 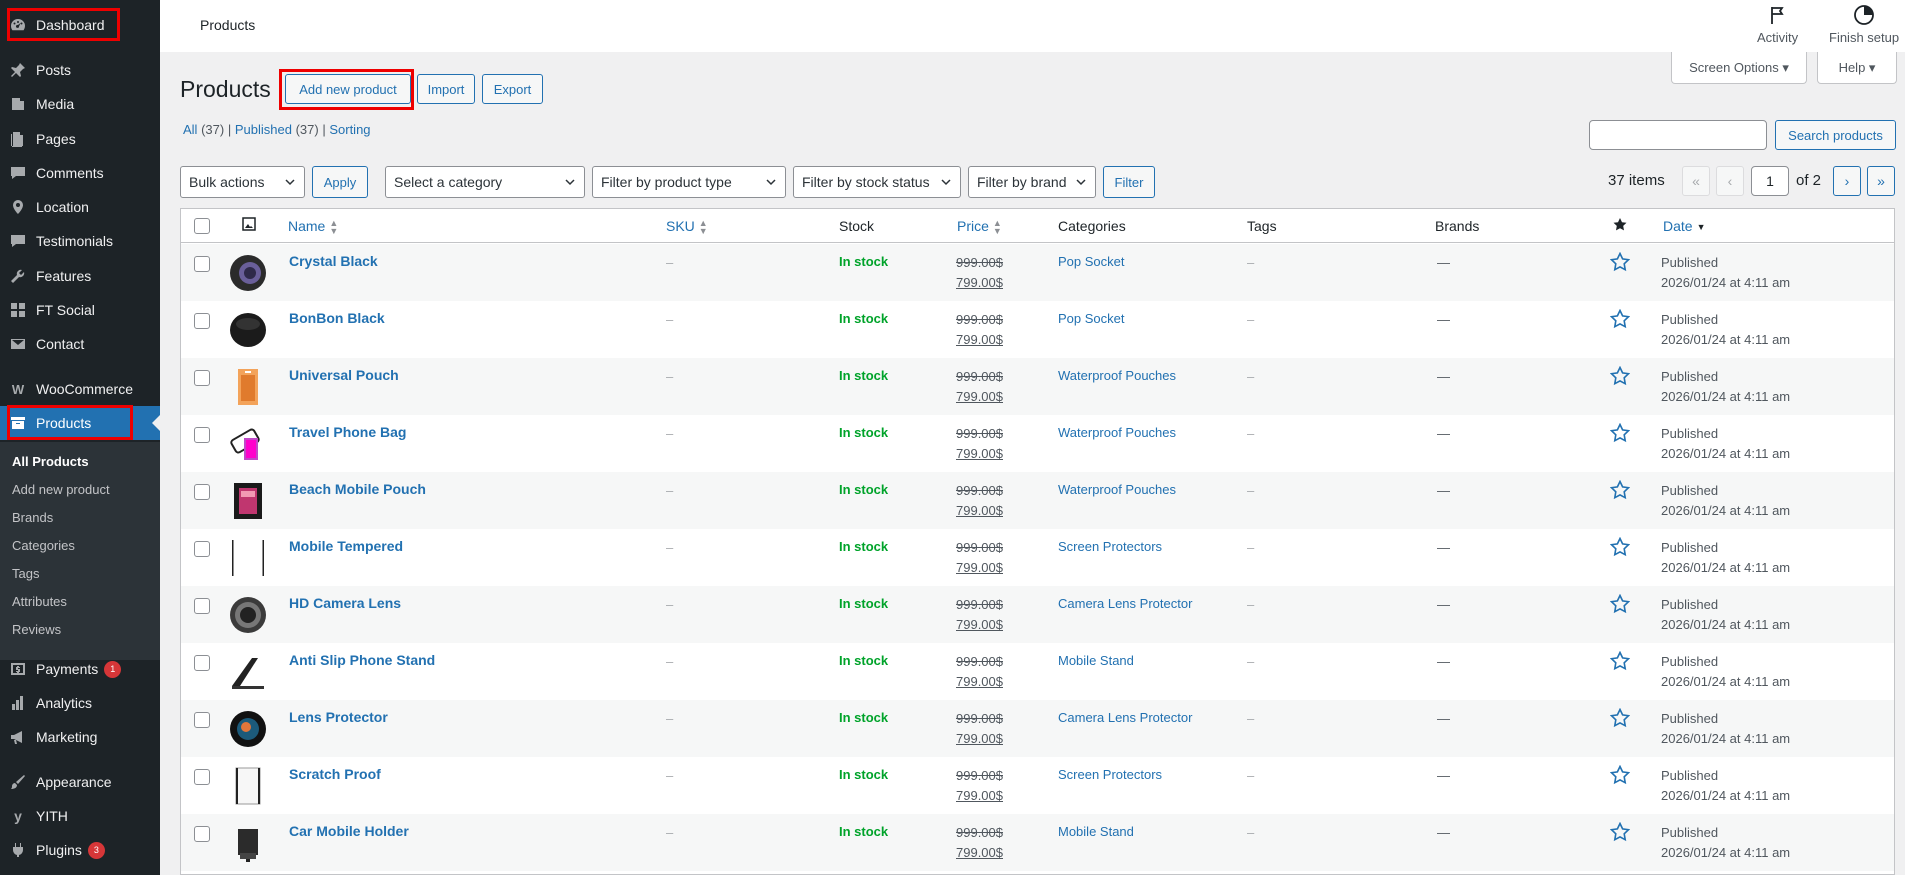 I want to click on sidebar-item-plugins: Plugins 3, so click(x=80, y=850).